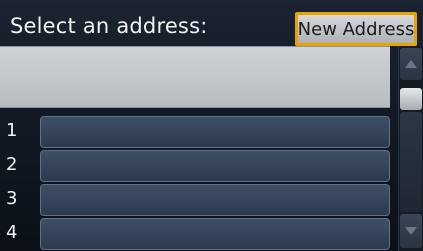  What do you see at coordinates (12, 130) in the screenshot?
I see `row-number: 1` at bounding box center [12, 130].